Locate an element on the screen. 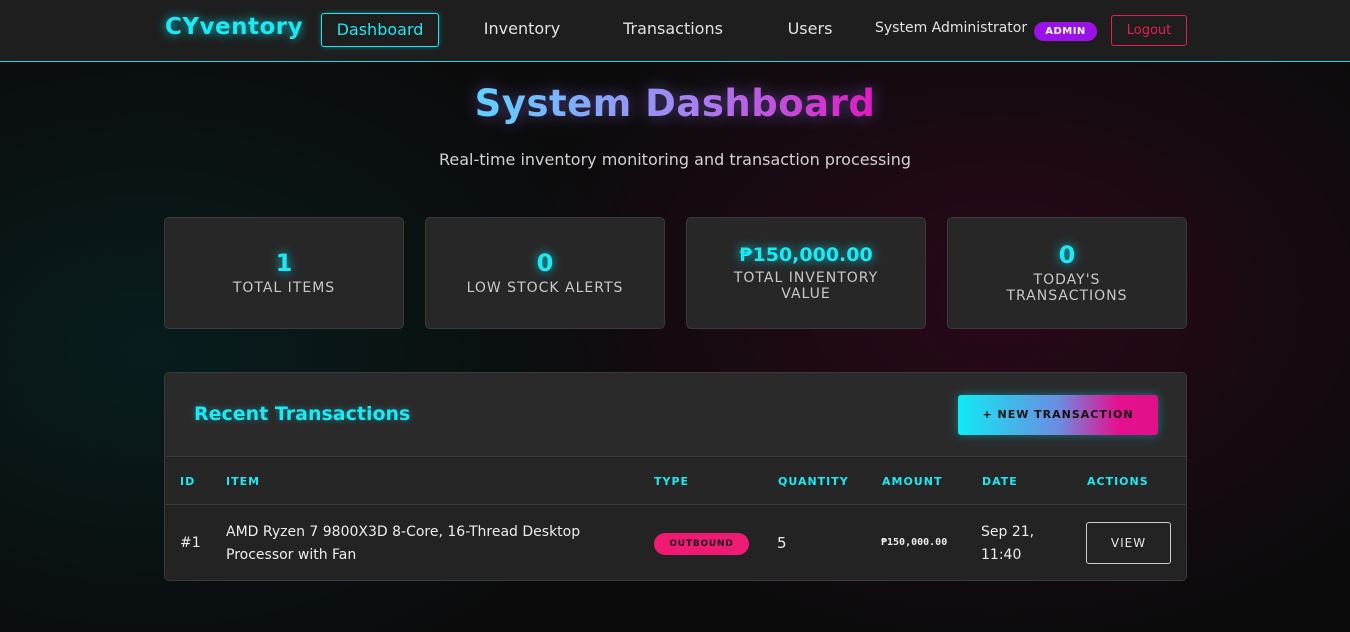 The image size is (1350, 632). cell-amount: ₱150,000.00 is located at coordinates (914, 542).